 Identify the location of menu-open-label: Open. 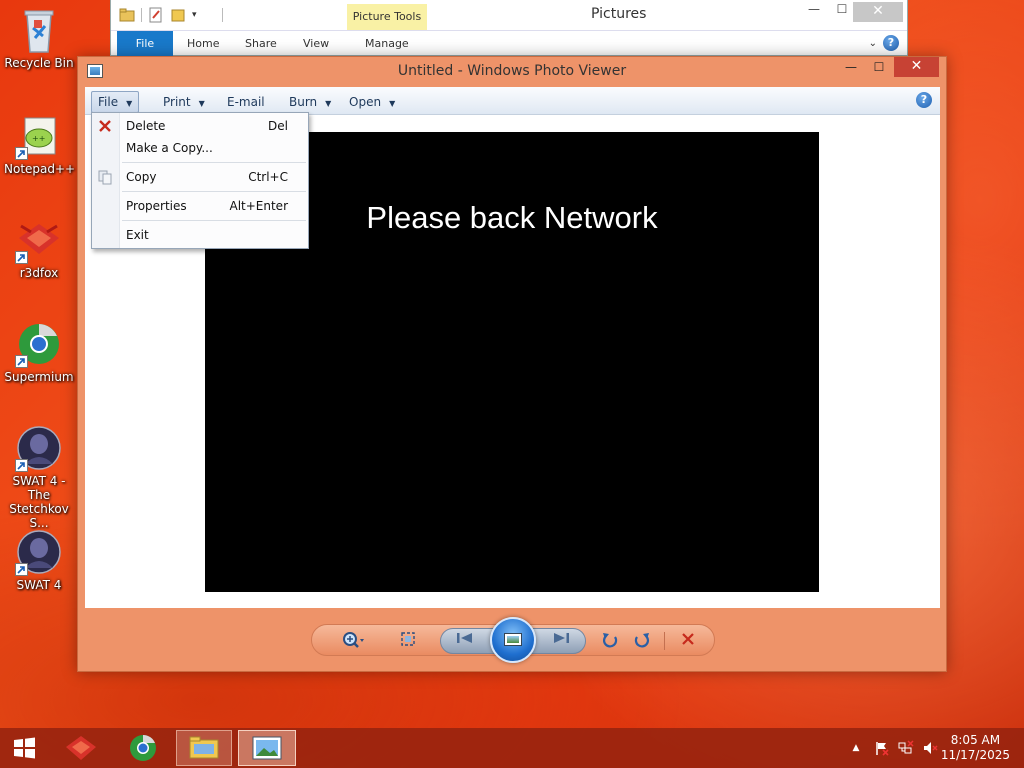
(365, 102).